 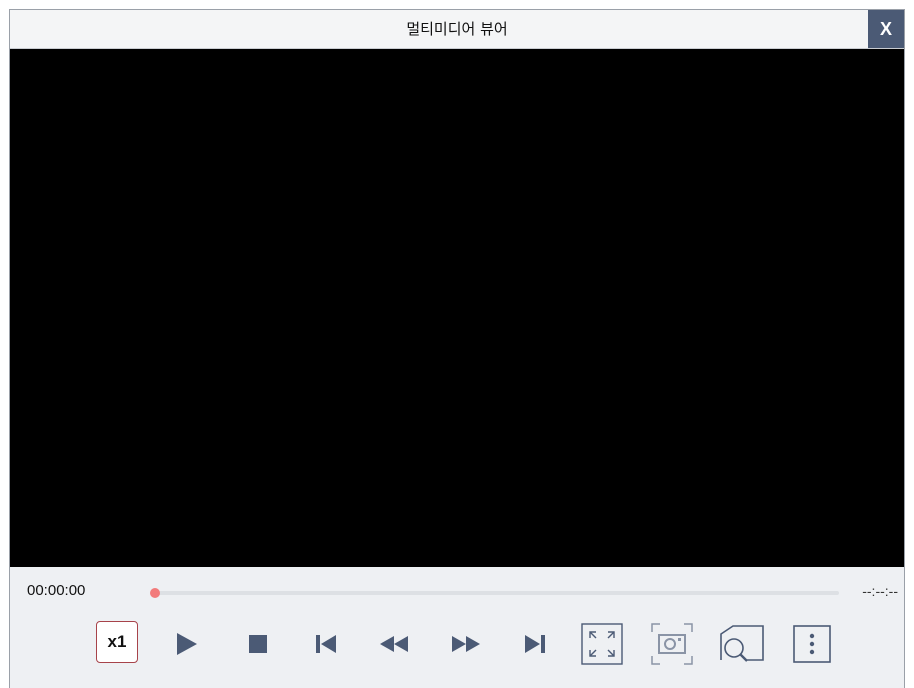 What do you see at coordinates (880, 591) in the screenshot?
I see `total-time: --:--:--` at bounding box center [880, 591].